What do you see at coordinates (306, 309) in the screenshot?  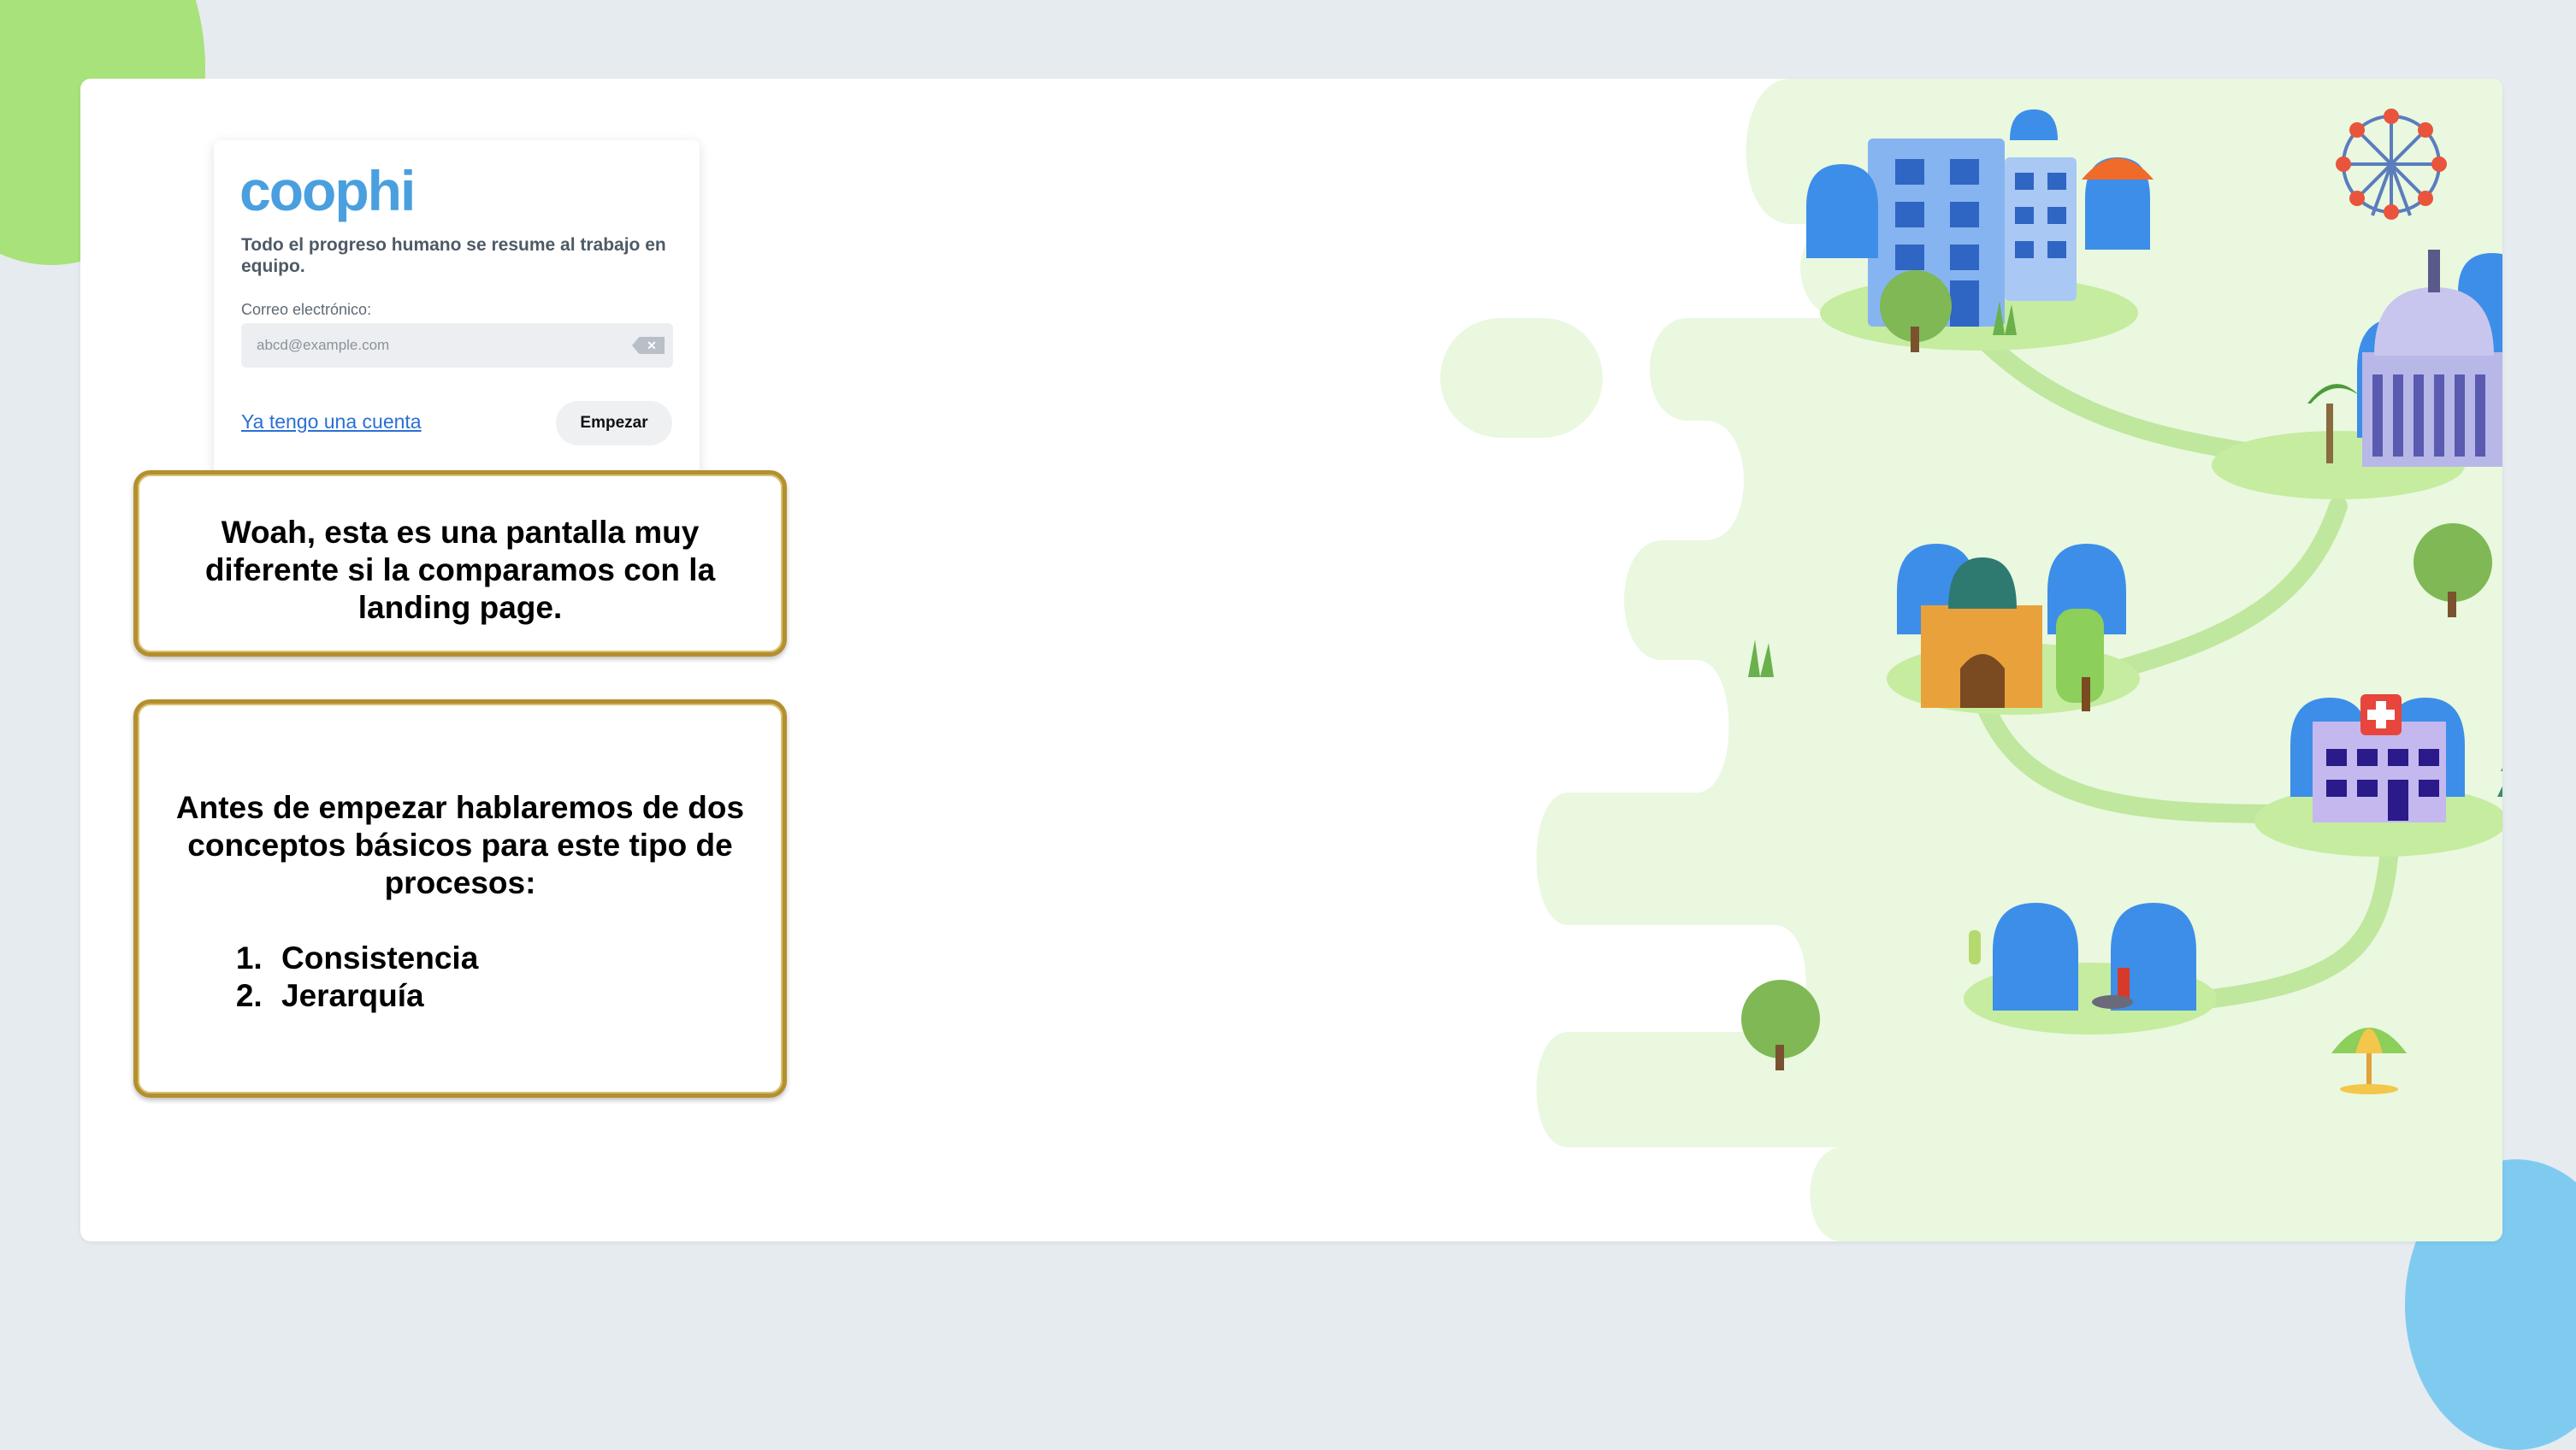 I see `email-label: Correo electrónico:` at bounding box center [306, 309].